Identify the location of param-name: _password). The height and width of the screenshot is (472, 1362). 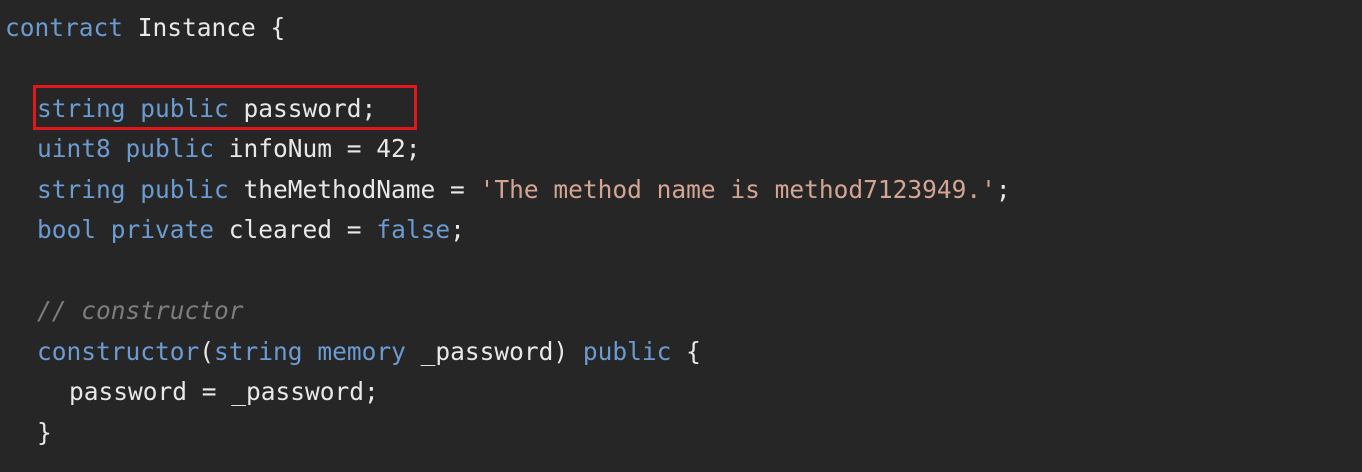
(494, 351).